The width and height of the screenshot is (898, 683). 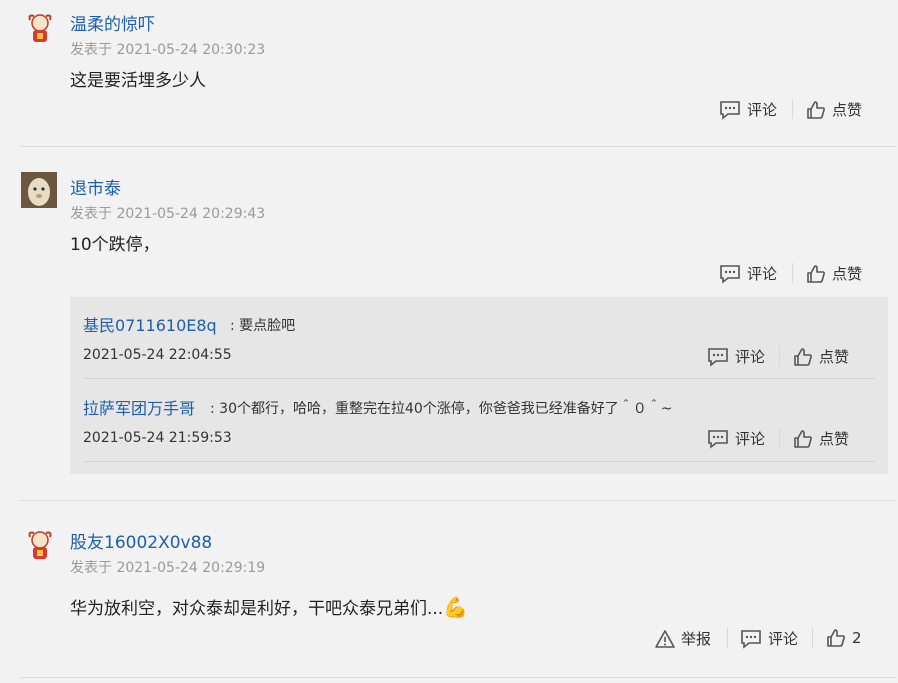 What do you see at coordinates (168, 568) in the screenshot?
I see `post-time: 发表于 2021-05-24 20:29:19` at bounding box center [168, 568].